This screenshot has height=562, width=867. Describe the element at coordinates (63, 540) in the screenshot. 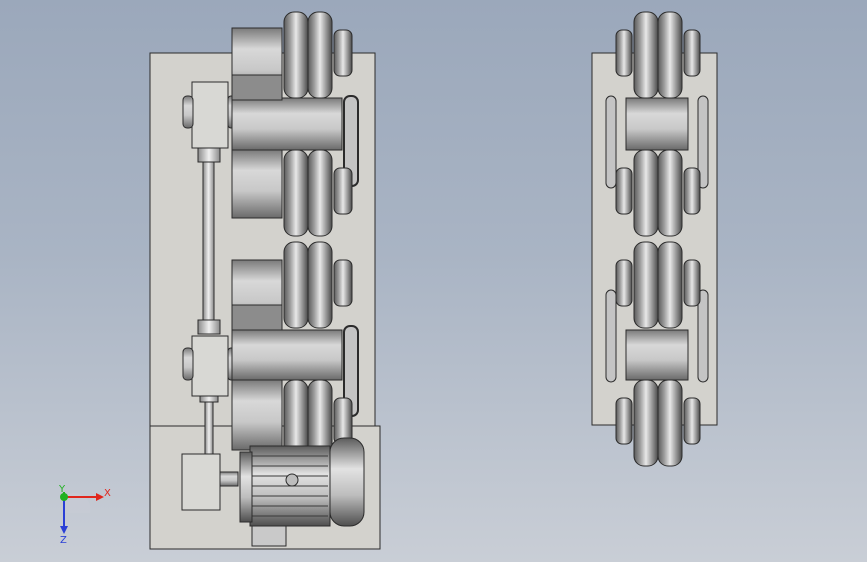

I see `axis-z-label: Z` at that location.